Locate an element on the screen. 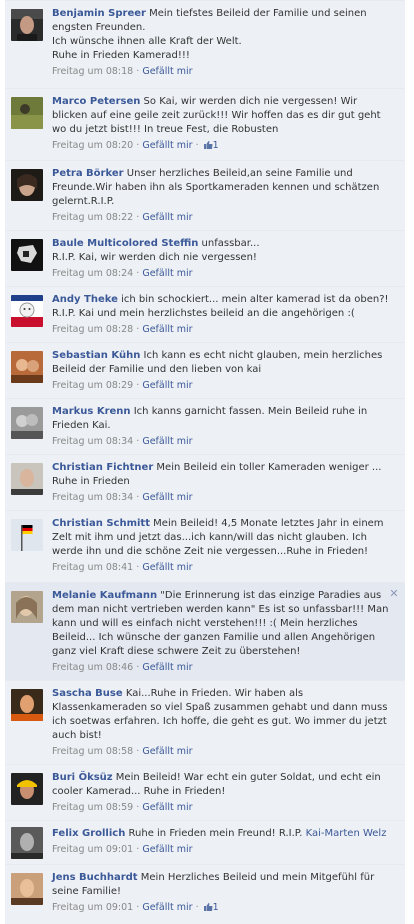 This screenshot has width=414, height=924. comment-timestamp: Freitag um 08:58 is located at coordinates (92, 751).